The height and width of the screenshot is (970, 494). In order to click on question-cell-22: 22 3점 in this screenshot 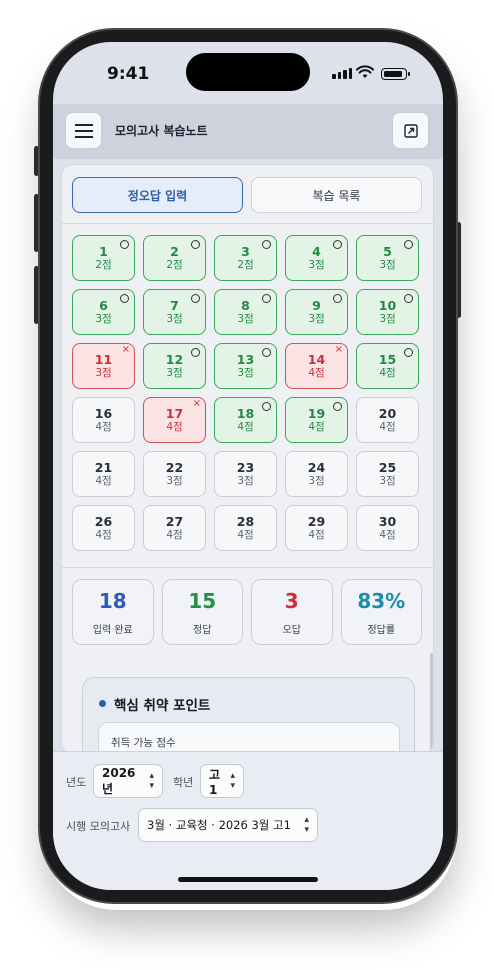, I will do `click(174, 474)`.